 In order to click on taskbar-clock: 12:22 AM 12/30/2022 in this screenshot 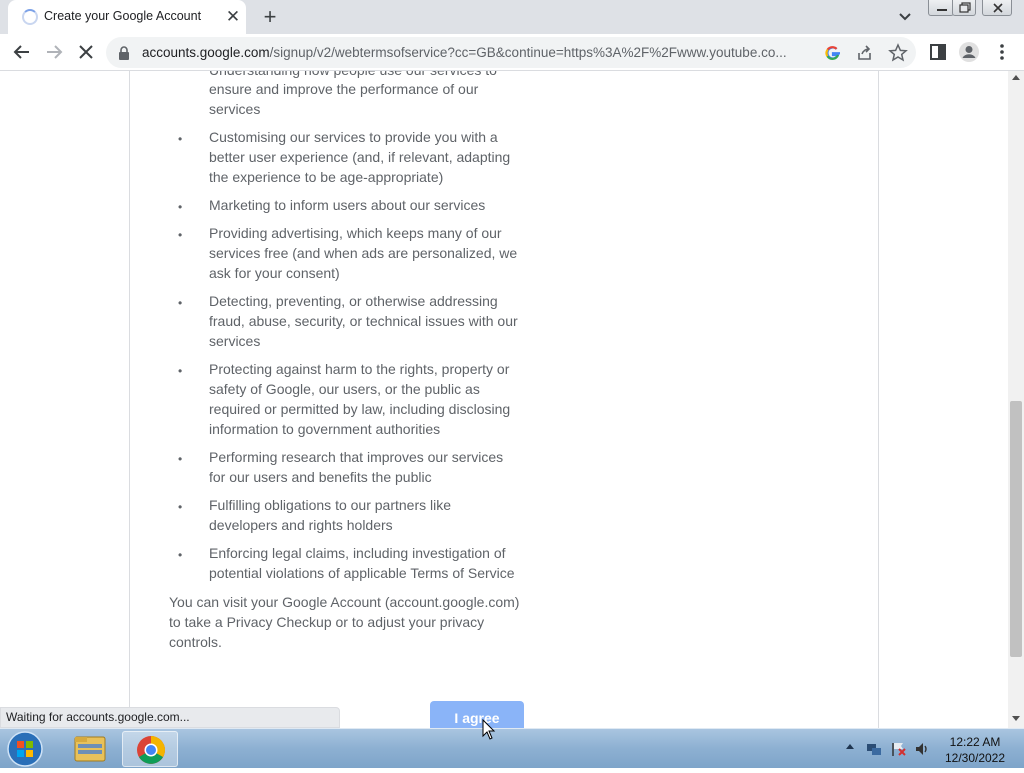, I will do `click(975, 750)`.